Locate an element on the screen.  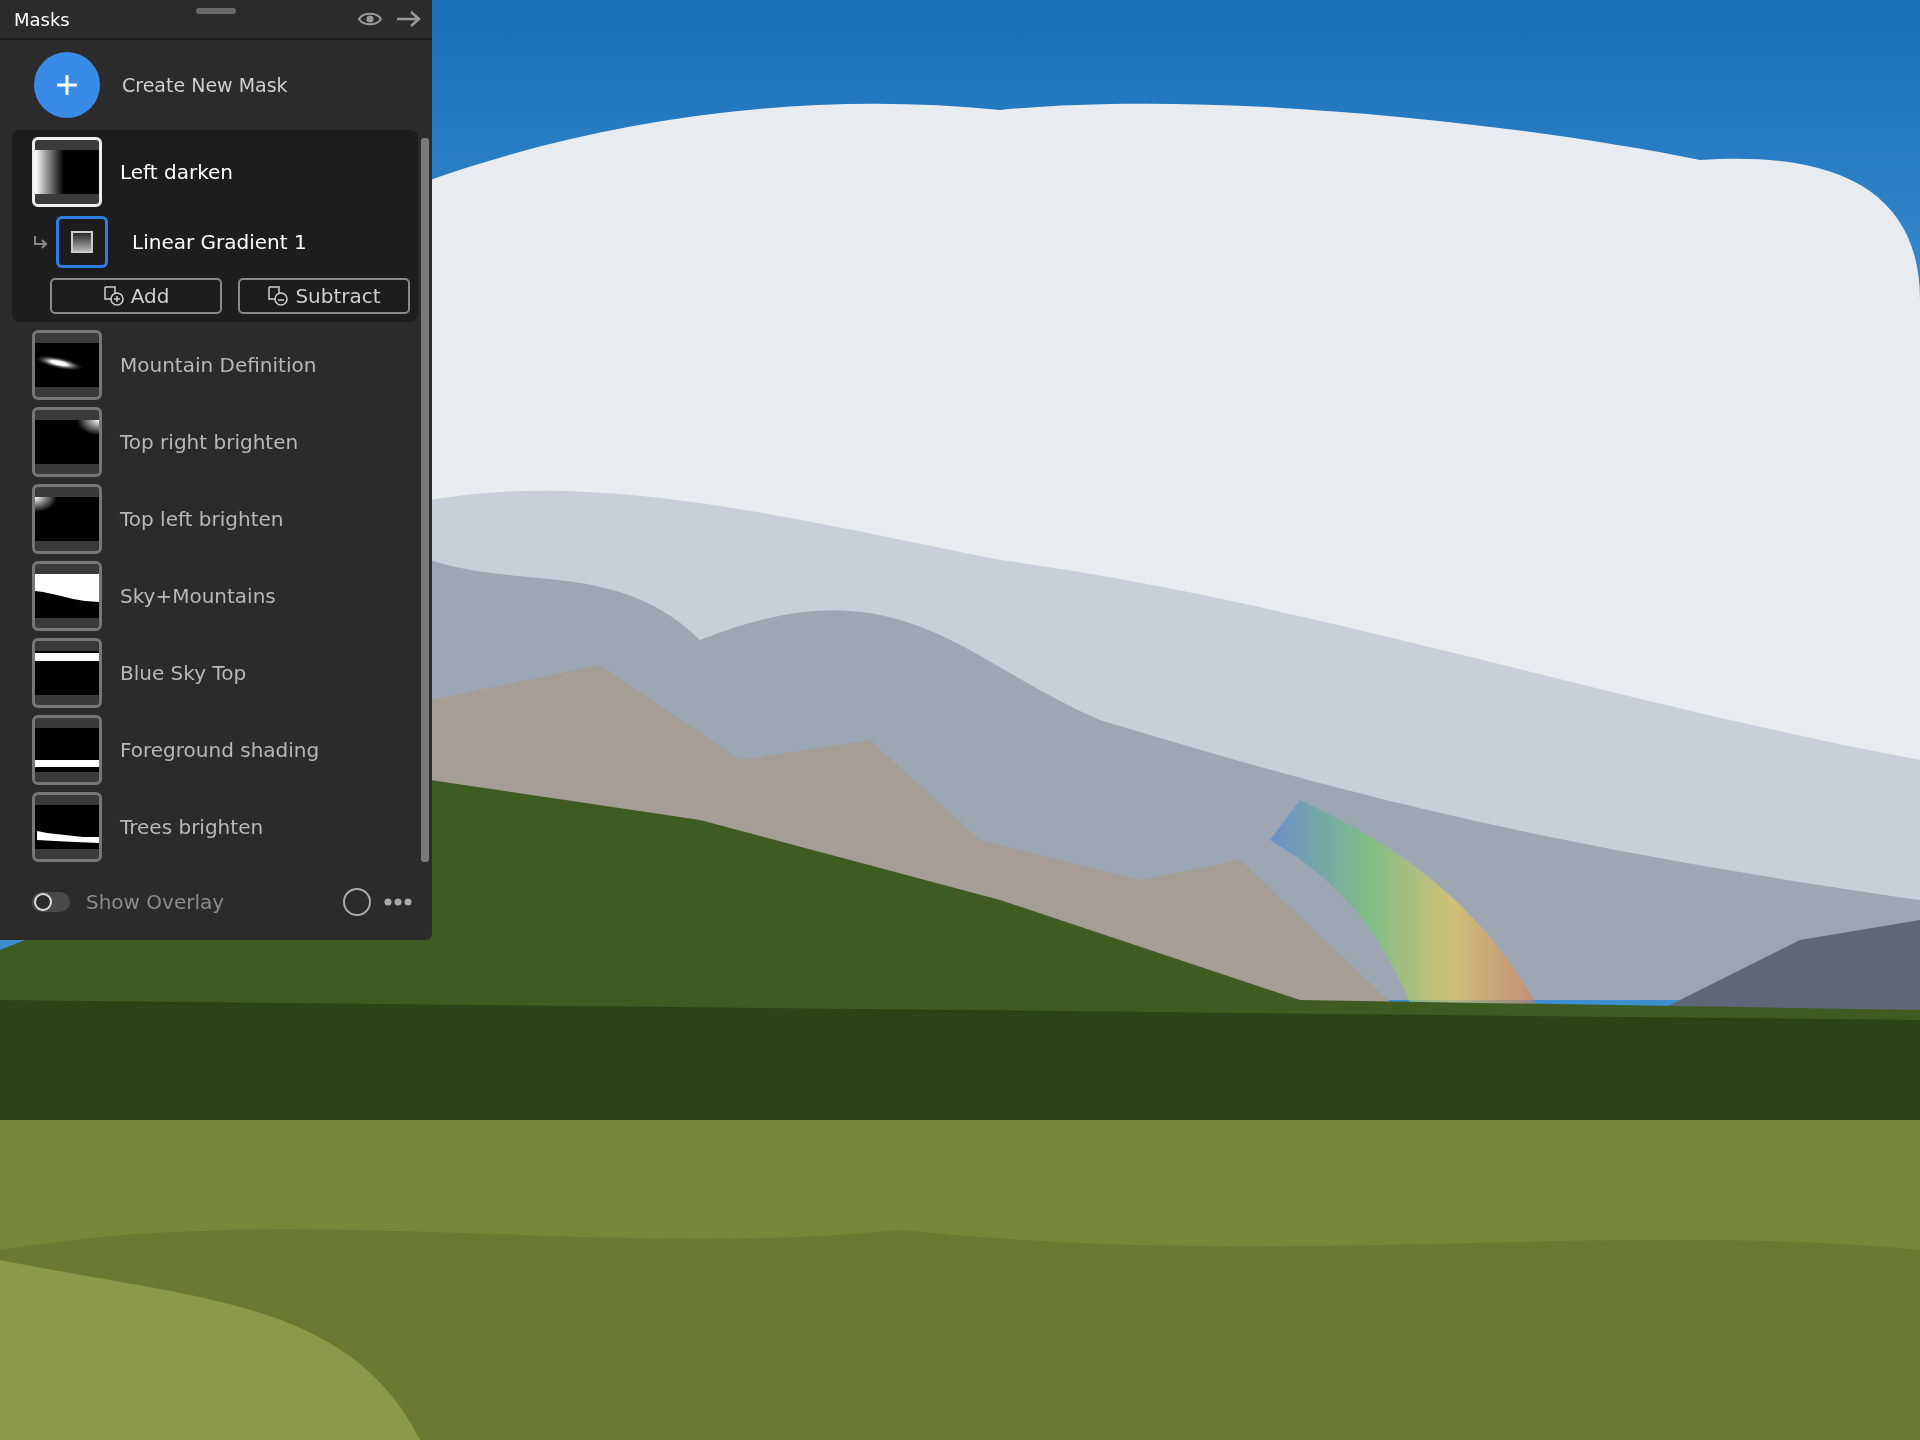
mask-name: Top left brighten is located at coordinates (202, 518).